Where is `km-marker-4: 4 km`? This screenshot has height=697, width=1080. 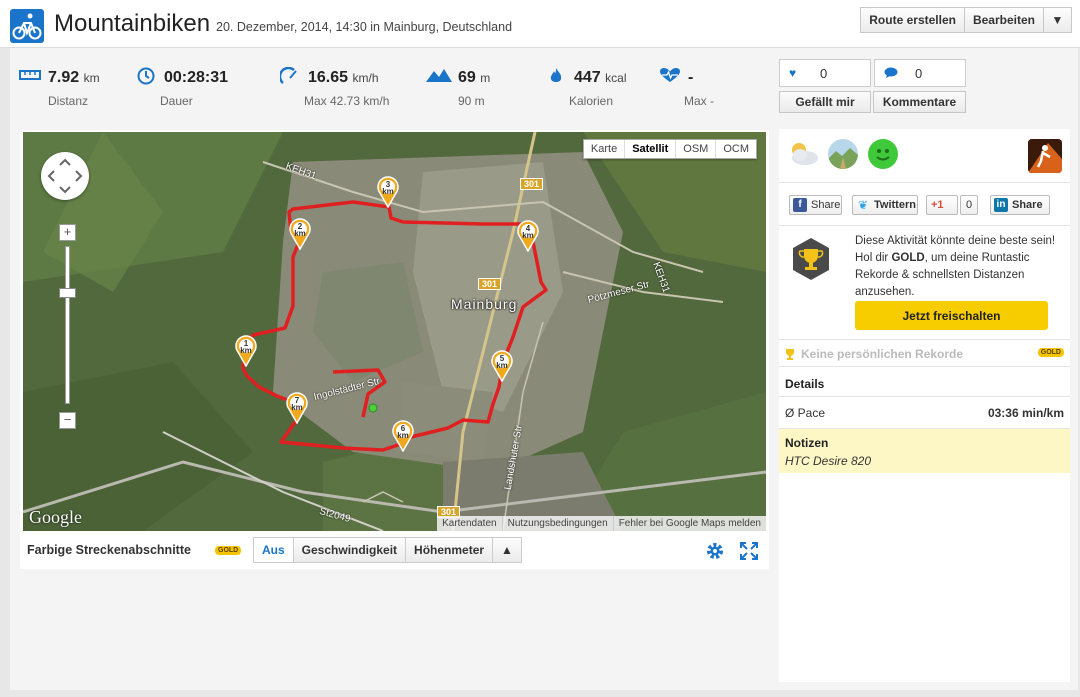
km-marker-4: 4 km is located at coordinates (528, 236).